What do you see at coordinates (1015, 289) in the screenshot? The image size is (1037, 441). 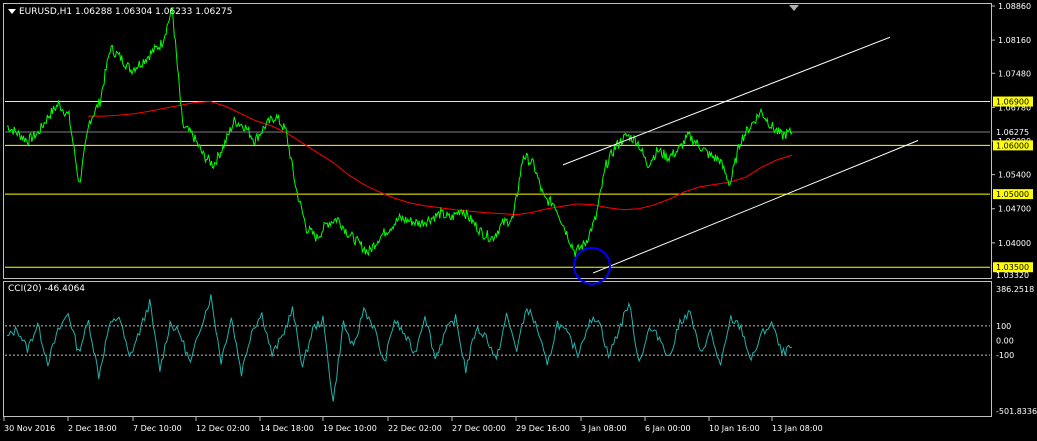 I see `cci-tick-label: 386.2518` at bounding box center [1015, 289].